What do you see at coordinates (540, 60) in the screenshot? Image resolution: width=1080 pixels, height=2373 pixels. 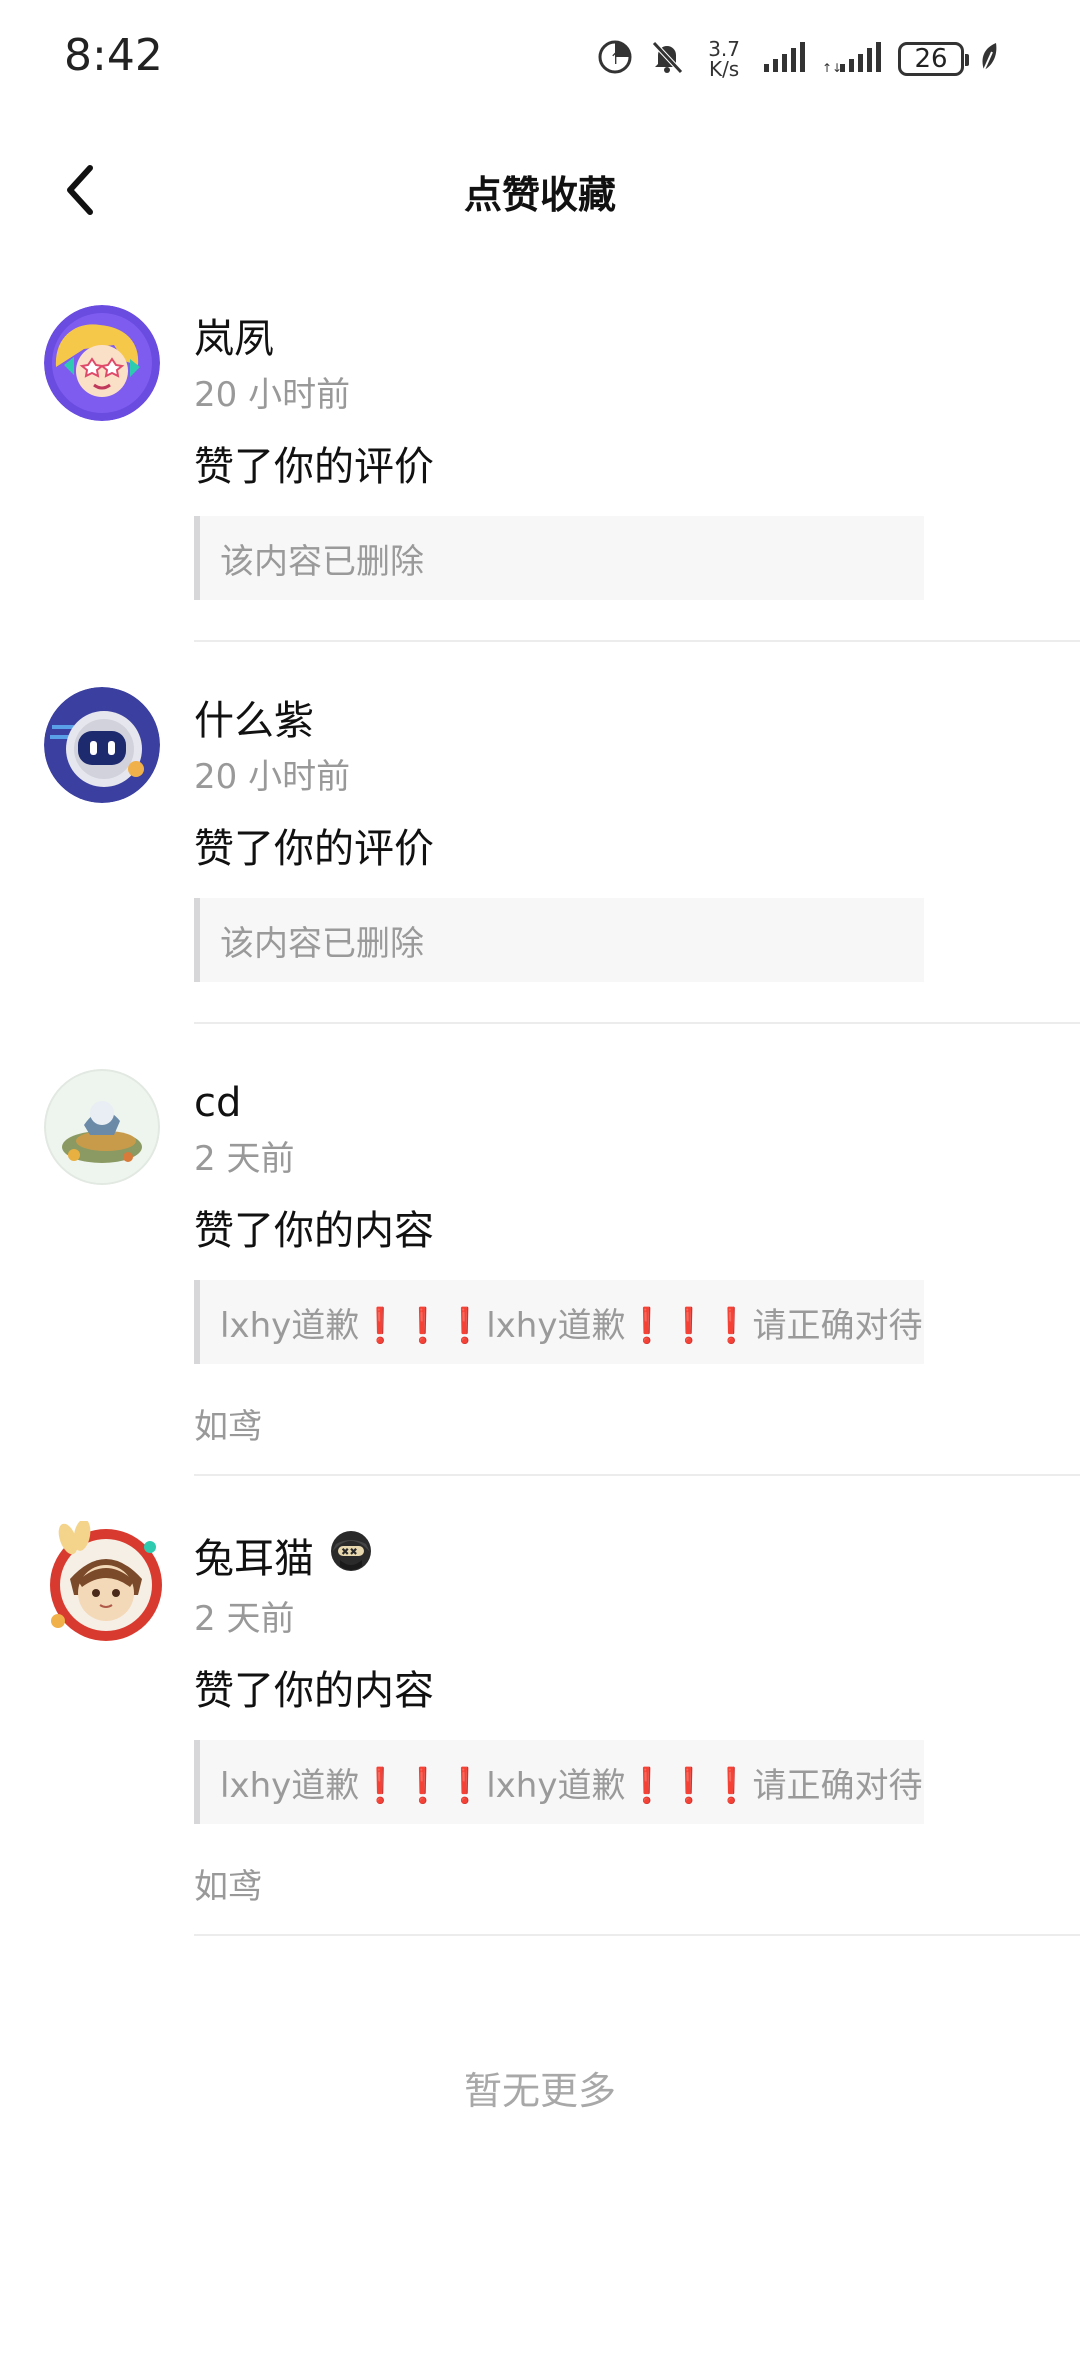 I see `status-bar: 8:42 ↑ 3.7 K/s ↑↓ 26` at bounding box center [540, 60].